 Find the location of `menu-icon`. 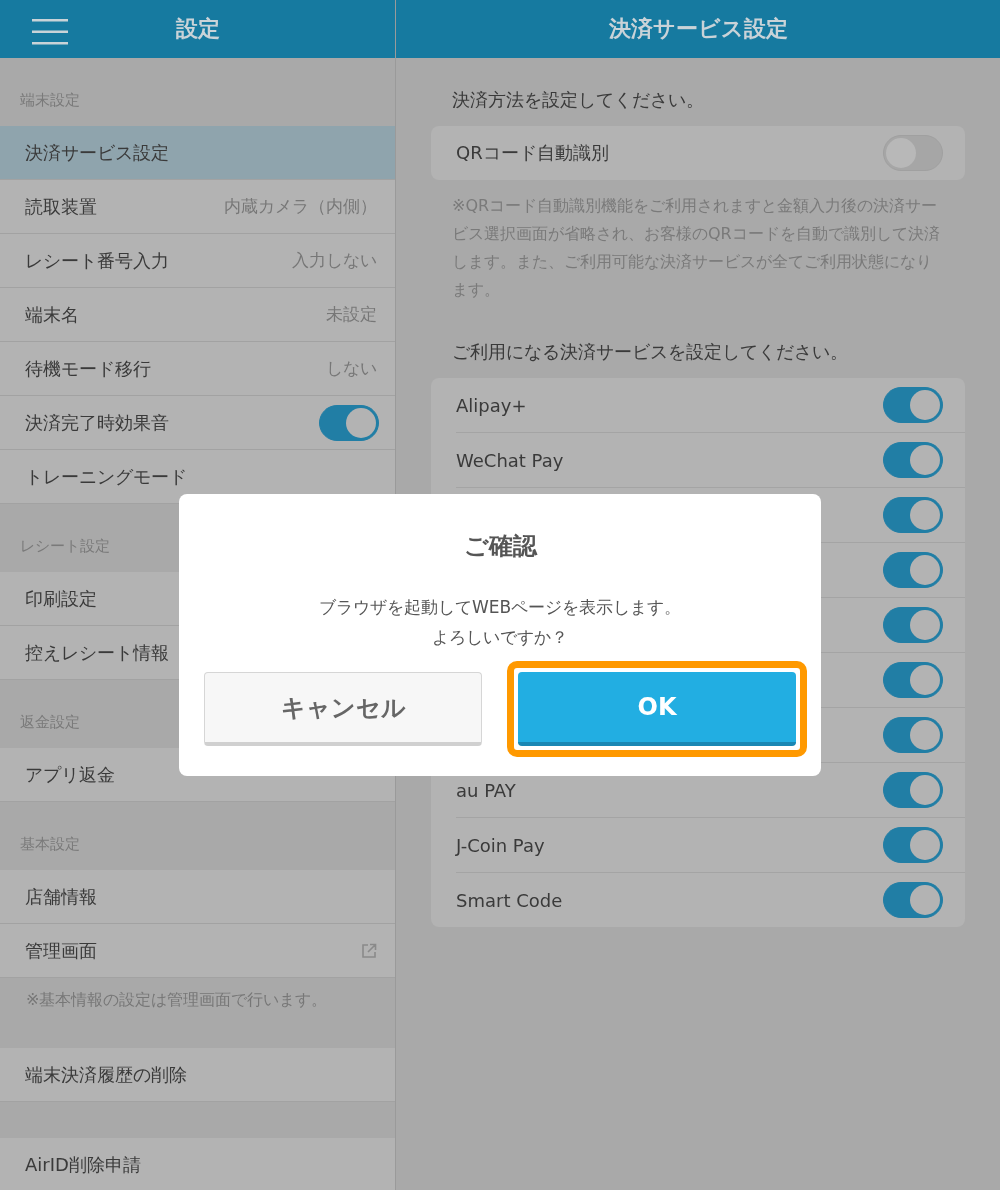

menu-icon is located at coordinates (50, 32).